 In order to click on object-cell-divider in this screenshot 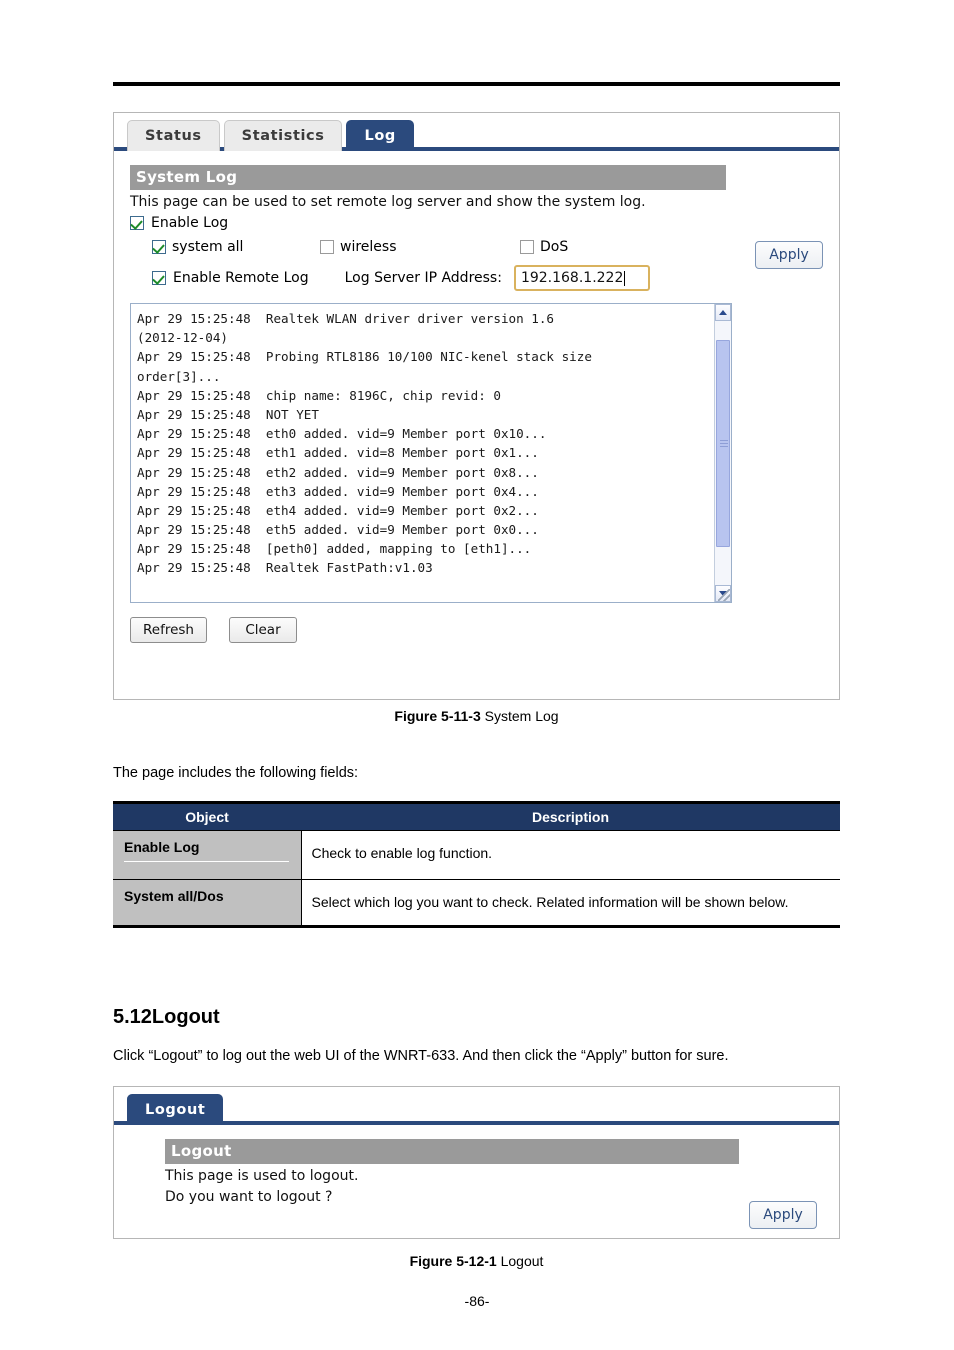, I will do `click(206, 866)`.